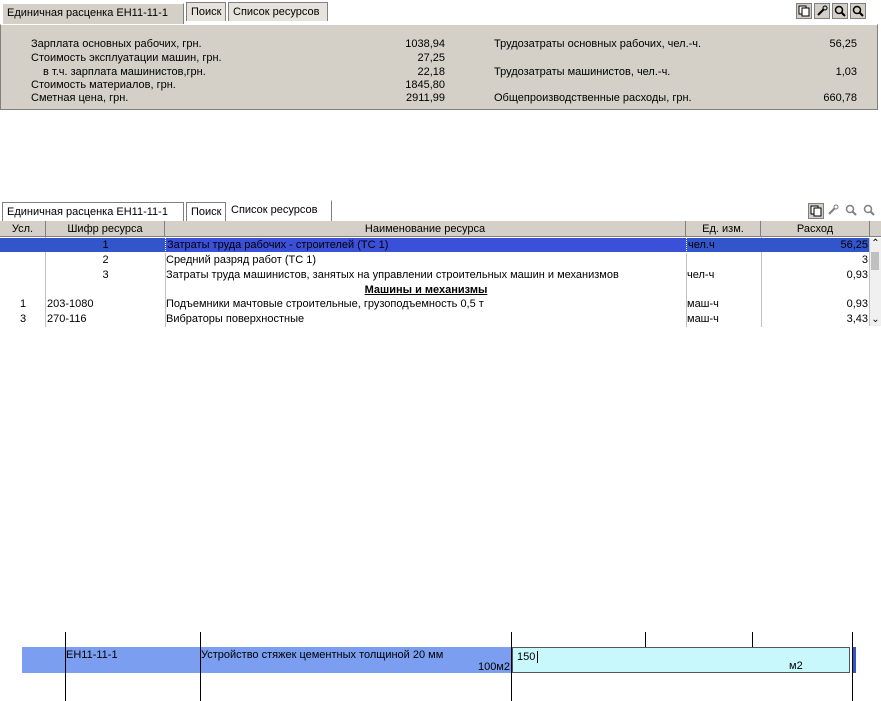 Image resolution: width=881 pixels, height=701 pixels. Describe the element at coordinates (70, 304) in the screenshot. I see `cell-code: 203-1080` at that location.